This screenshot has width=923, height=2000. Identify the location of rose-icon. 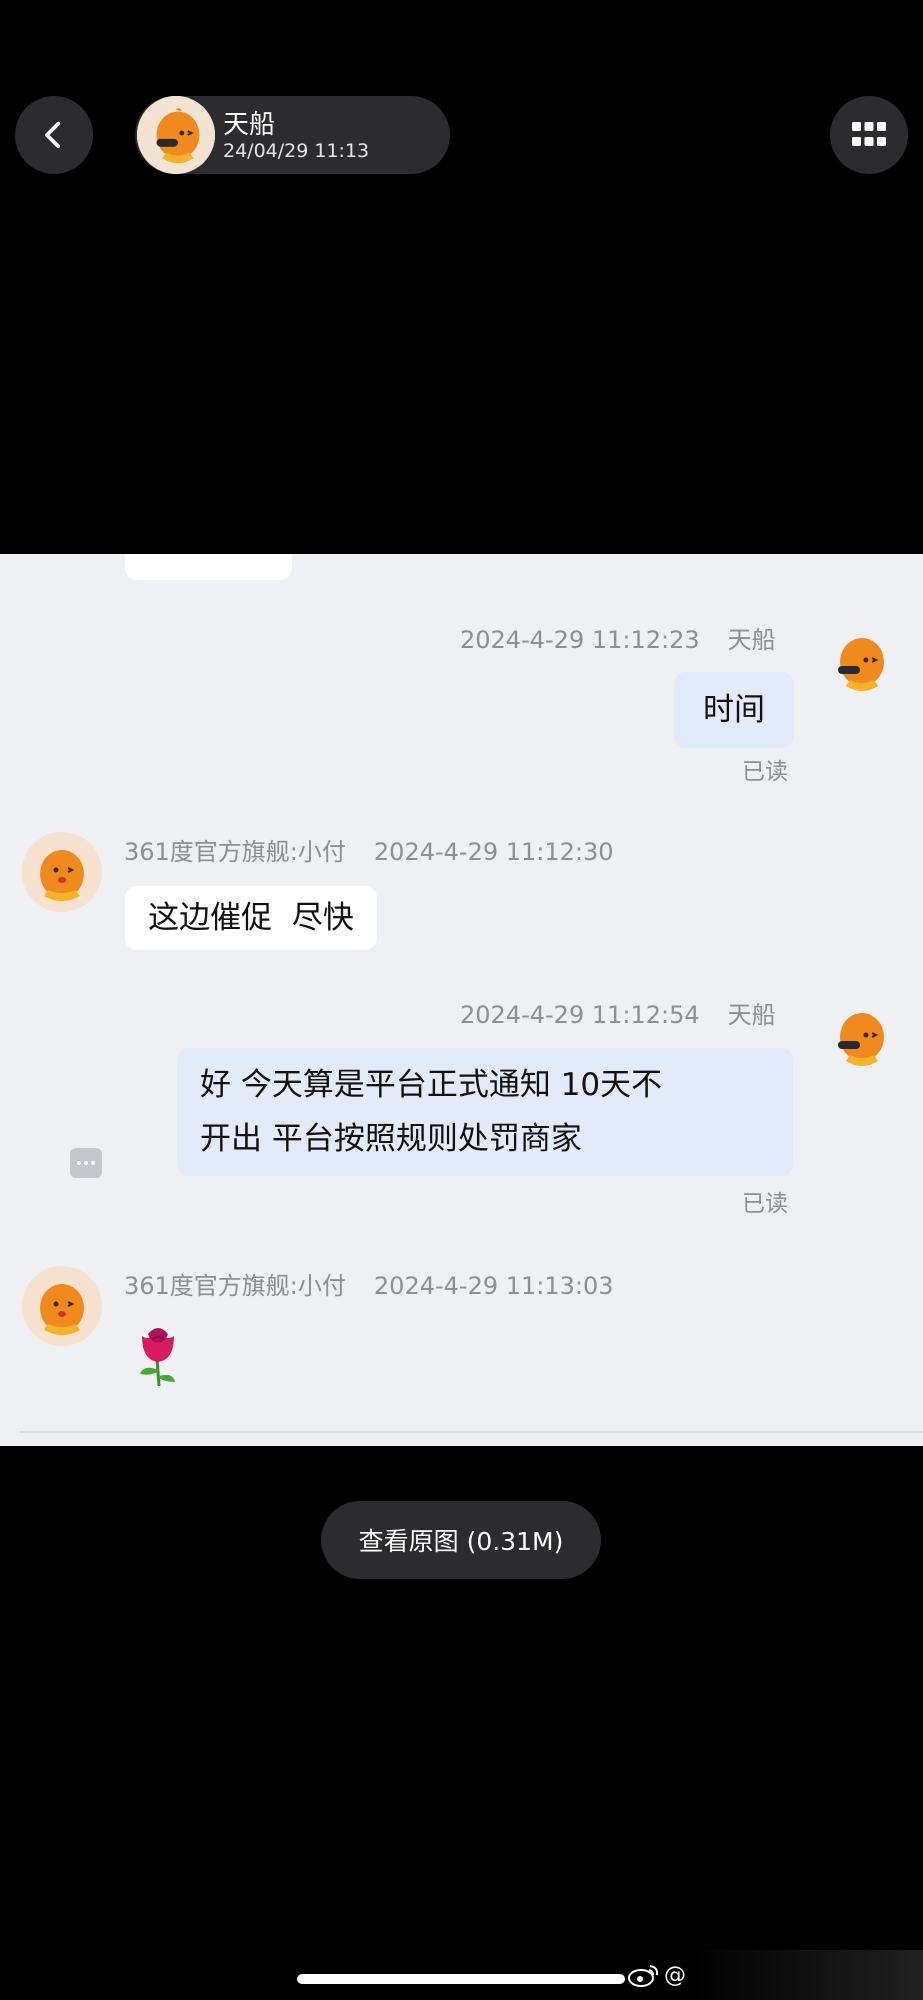
(158, 1353).